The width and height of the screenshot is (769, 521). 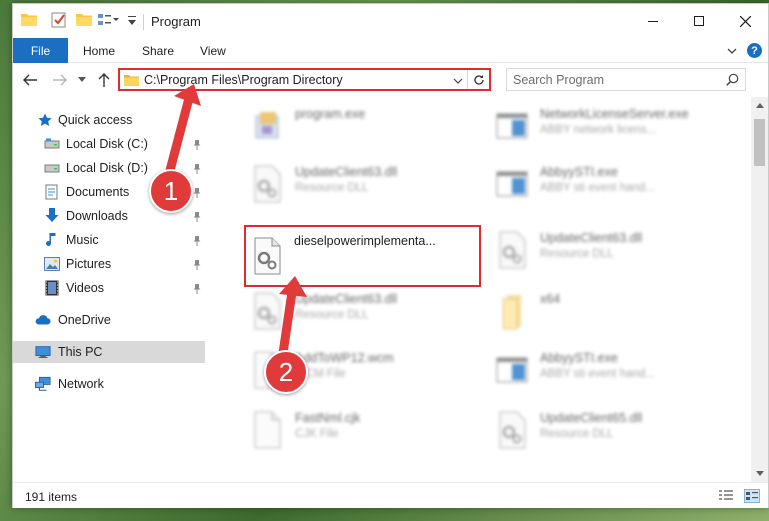 I want to click on file-item: FastNml.cjk CJK File, so click(x=350, y=430).